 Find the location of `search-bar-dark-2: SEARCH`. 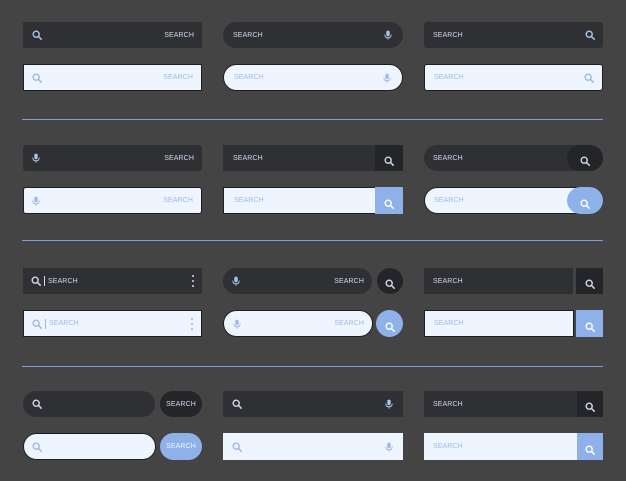

search-bar-dark-2: SEARCH is located at coordinates (313, 35).